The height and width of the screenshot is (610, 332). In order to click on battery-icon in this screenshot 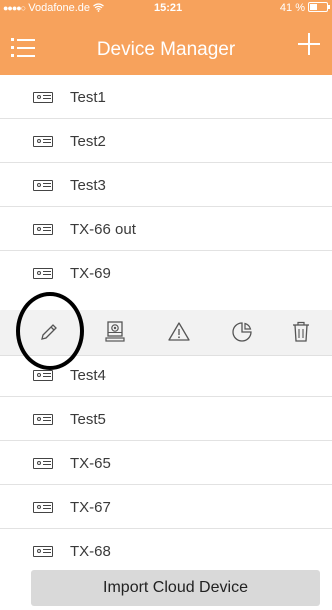, I will do `click(319, 7)`.